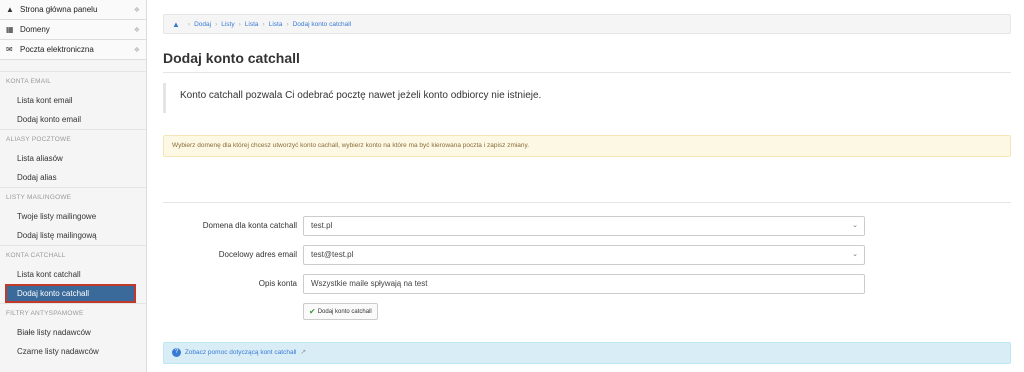  What do you see at coordinates (9, 49) in the screenshot?
I see `envelope-icon: ✉` at bounding box center [9, 49].